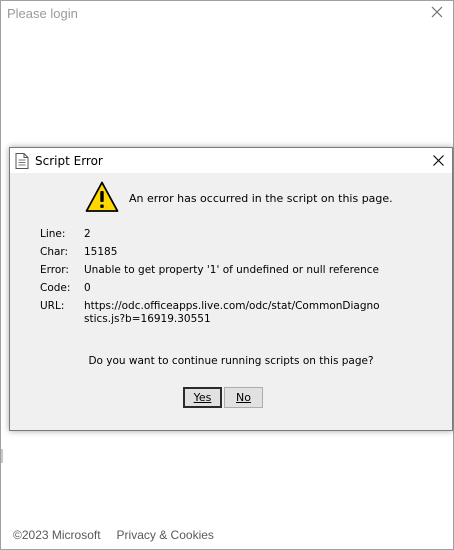 The image size is (454, 550). I want to click on detail-label: Char:, so click(54, 252).